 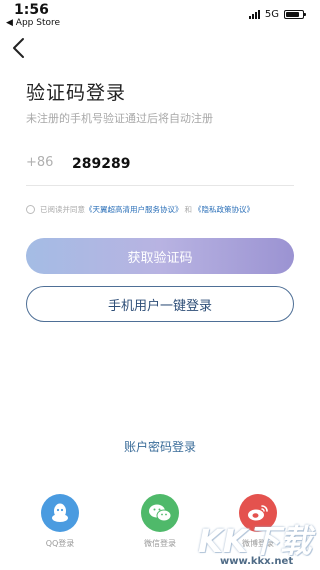 I want to click on phone-field: +86, so click(x=160, y=167).